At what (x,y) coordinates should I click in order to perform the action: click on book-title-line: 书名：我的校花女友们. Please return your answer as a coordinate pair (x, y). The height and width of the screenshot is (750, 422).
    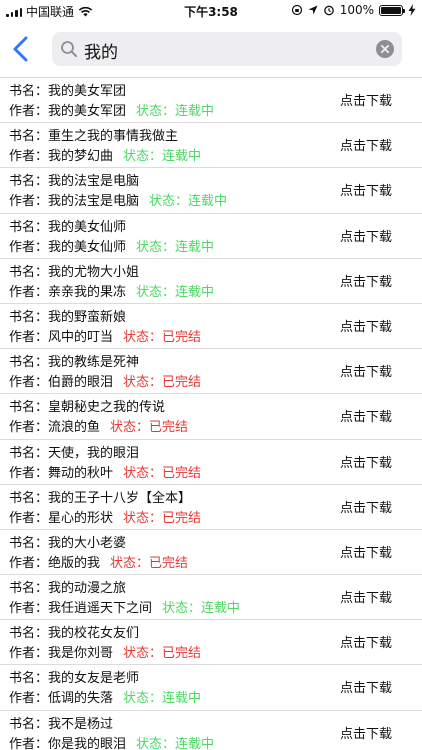
    Looking at the image, I should click on (74, 631).